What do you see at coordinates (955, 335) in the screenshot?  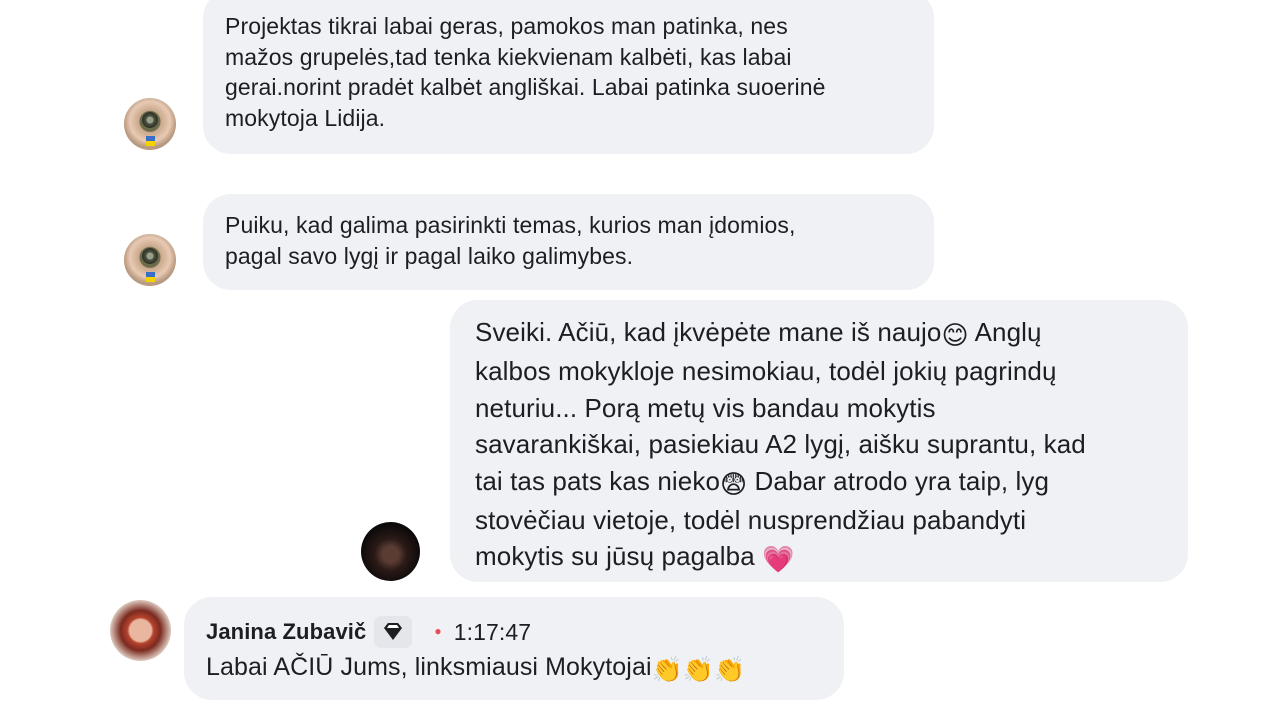 I see `smiling-face-icon: 😊` at bounding box center [955, 335].